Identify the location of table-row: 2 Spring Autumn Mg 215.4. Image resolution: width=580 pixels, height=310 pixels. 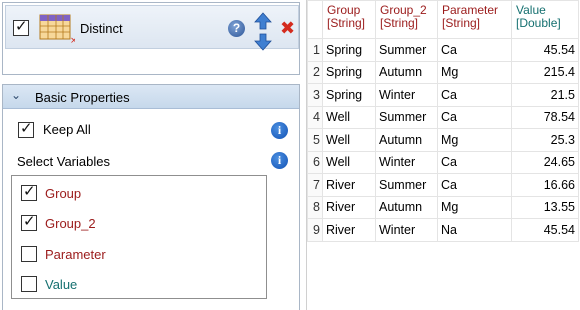
(443, 72).